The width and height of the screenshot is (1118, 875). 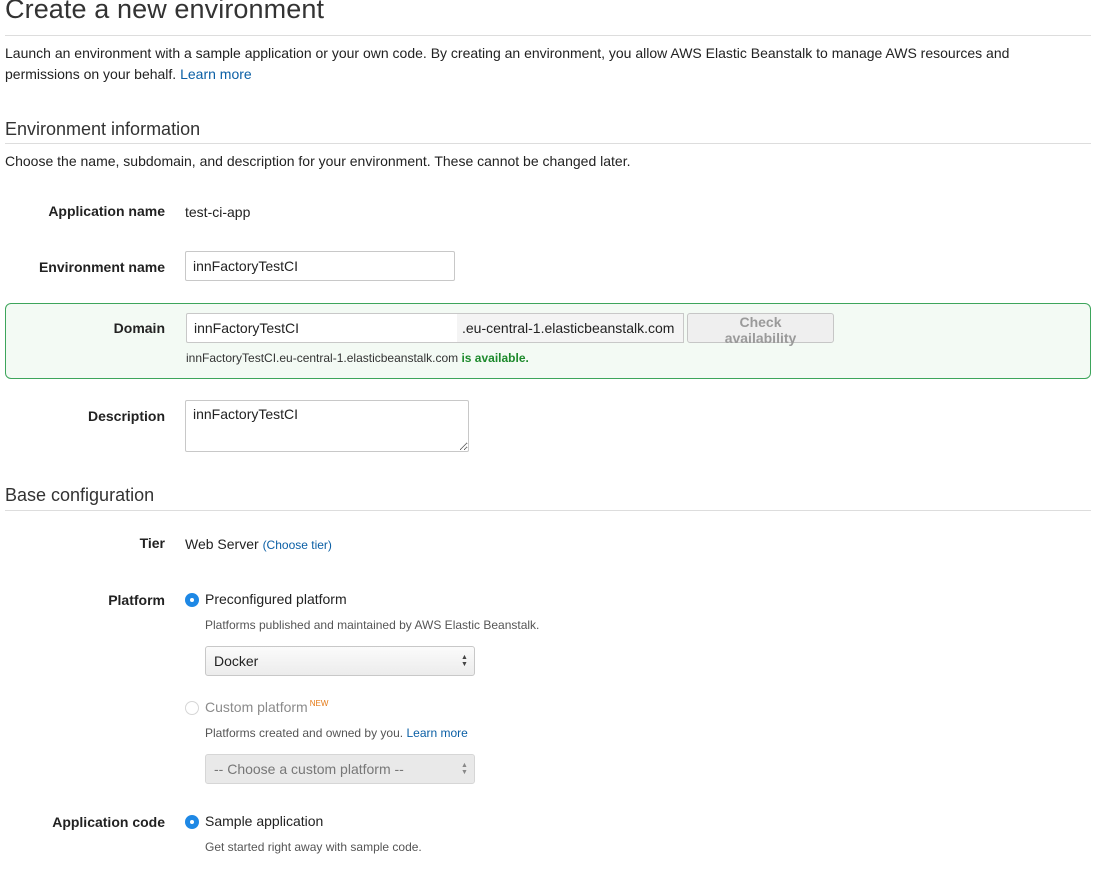 What do you see at coordinates (236, 661) in the screenshot?
I see `platform-select-value: Docker` at bounding box center [236, 661].